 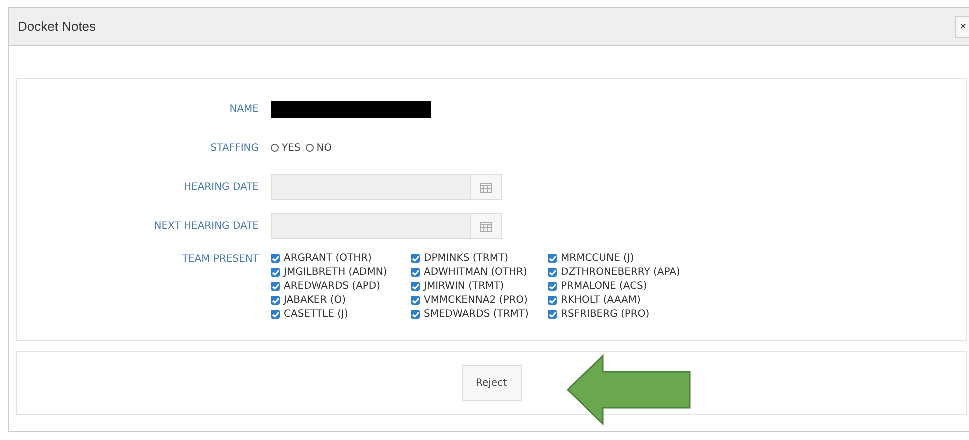 What do you see at coordinates (623, 272) in the screenshot?
I see `team-checkbox: DZTHRONEBERRY (APA)` at bounding box center [623, 272].